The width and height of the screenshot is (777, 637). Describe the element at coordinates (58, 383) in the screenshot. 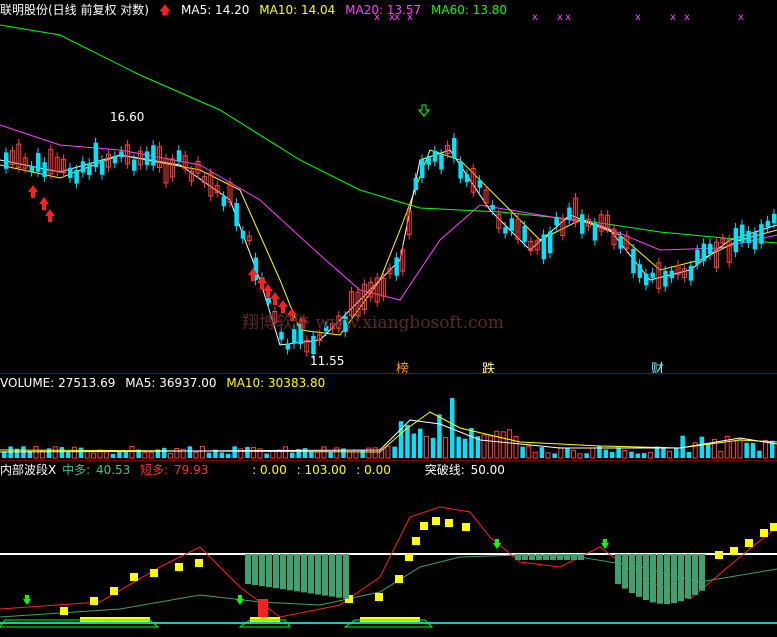

I see `volume-readout: VOLUME: 27513.69` at that location.